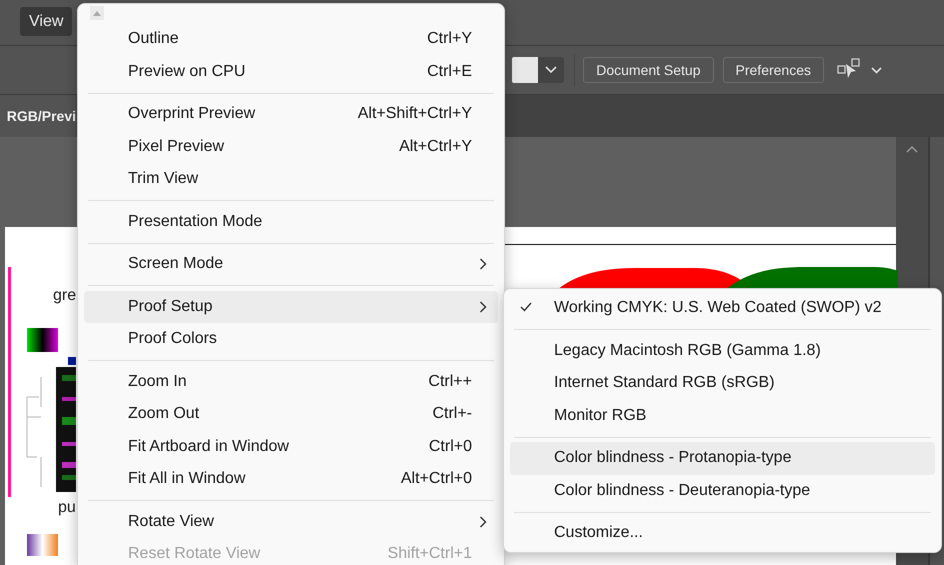  I want to click on menu-item: Trim View, so click(291, 179).